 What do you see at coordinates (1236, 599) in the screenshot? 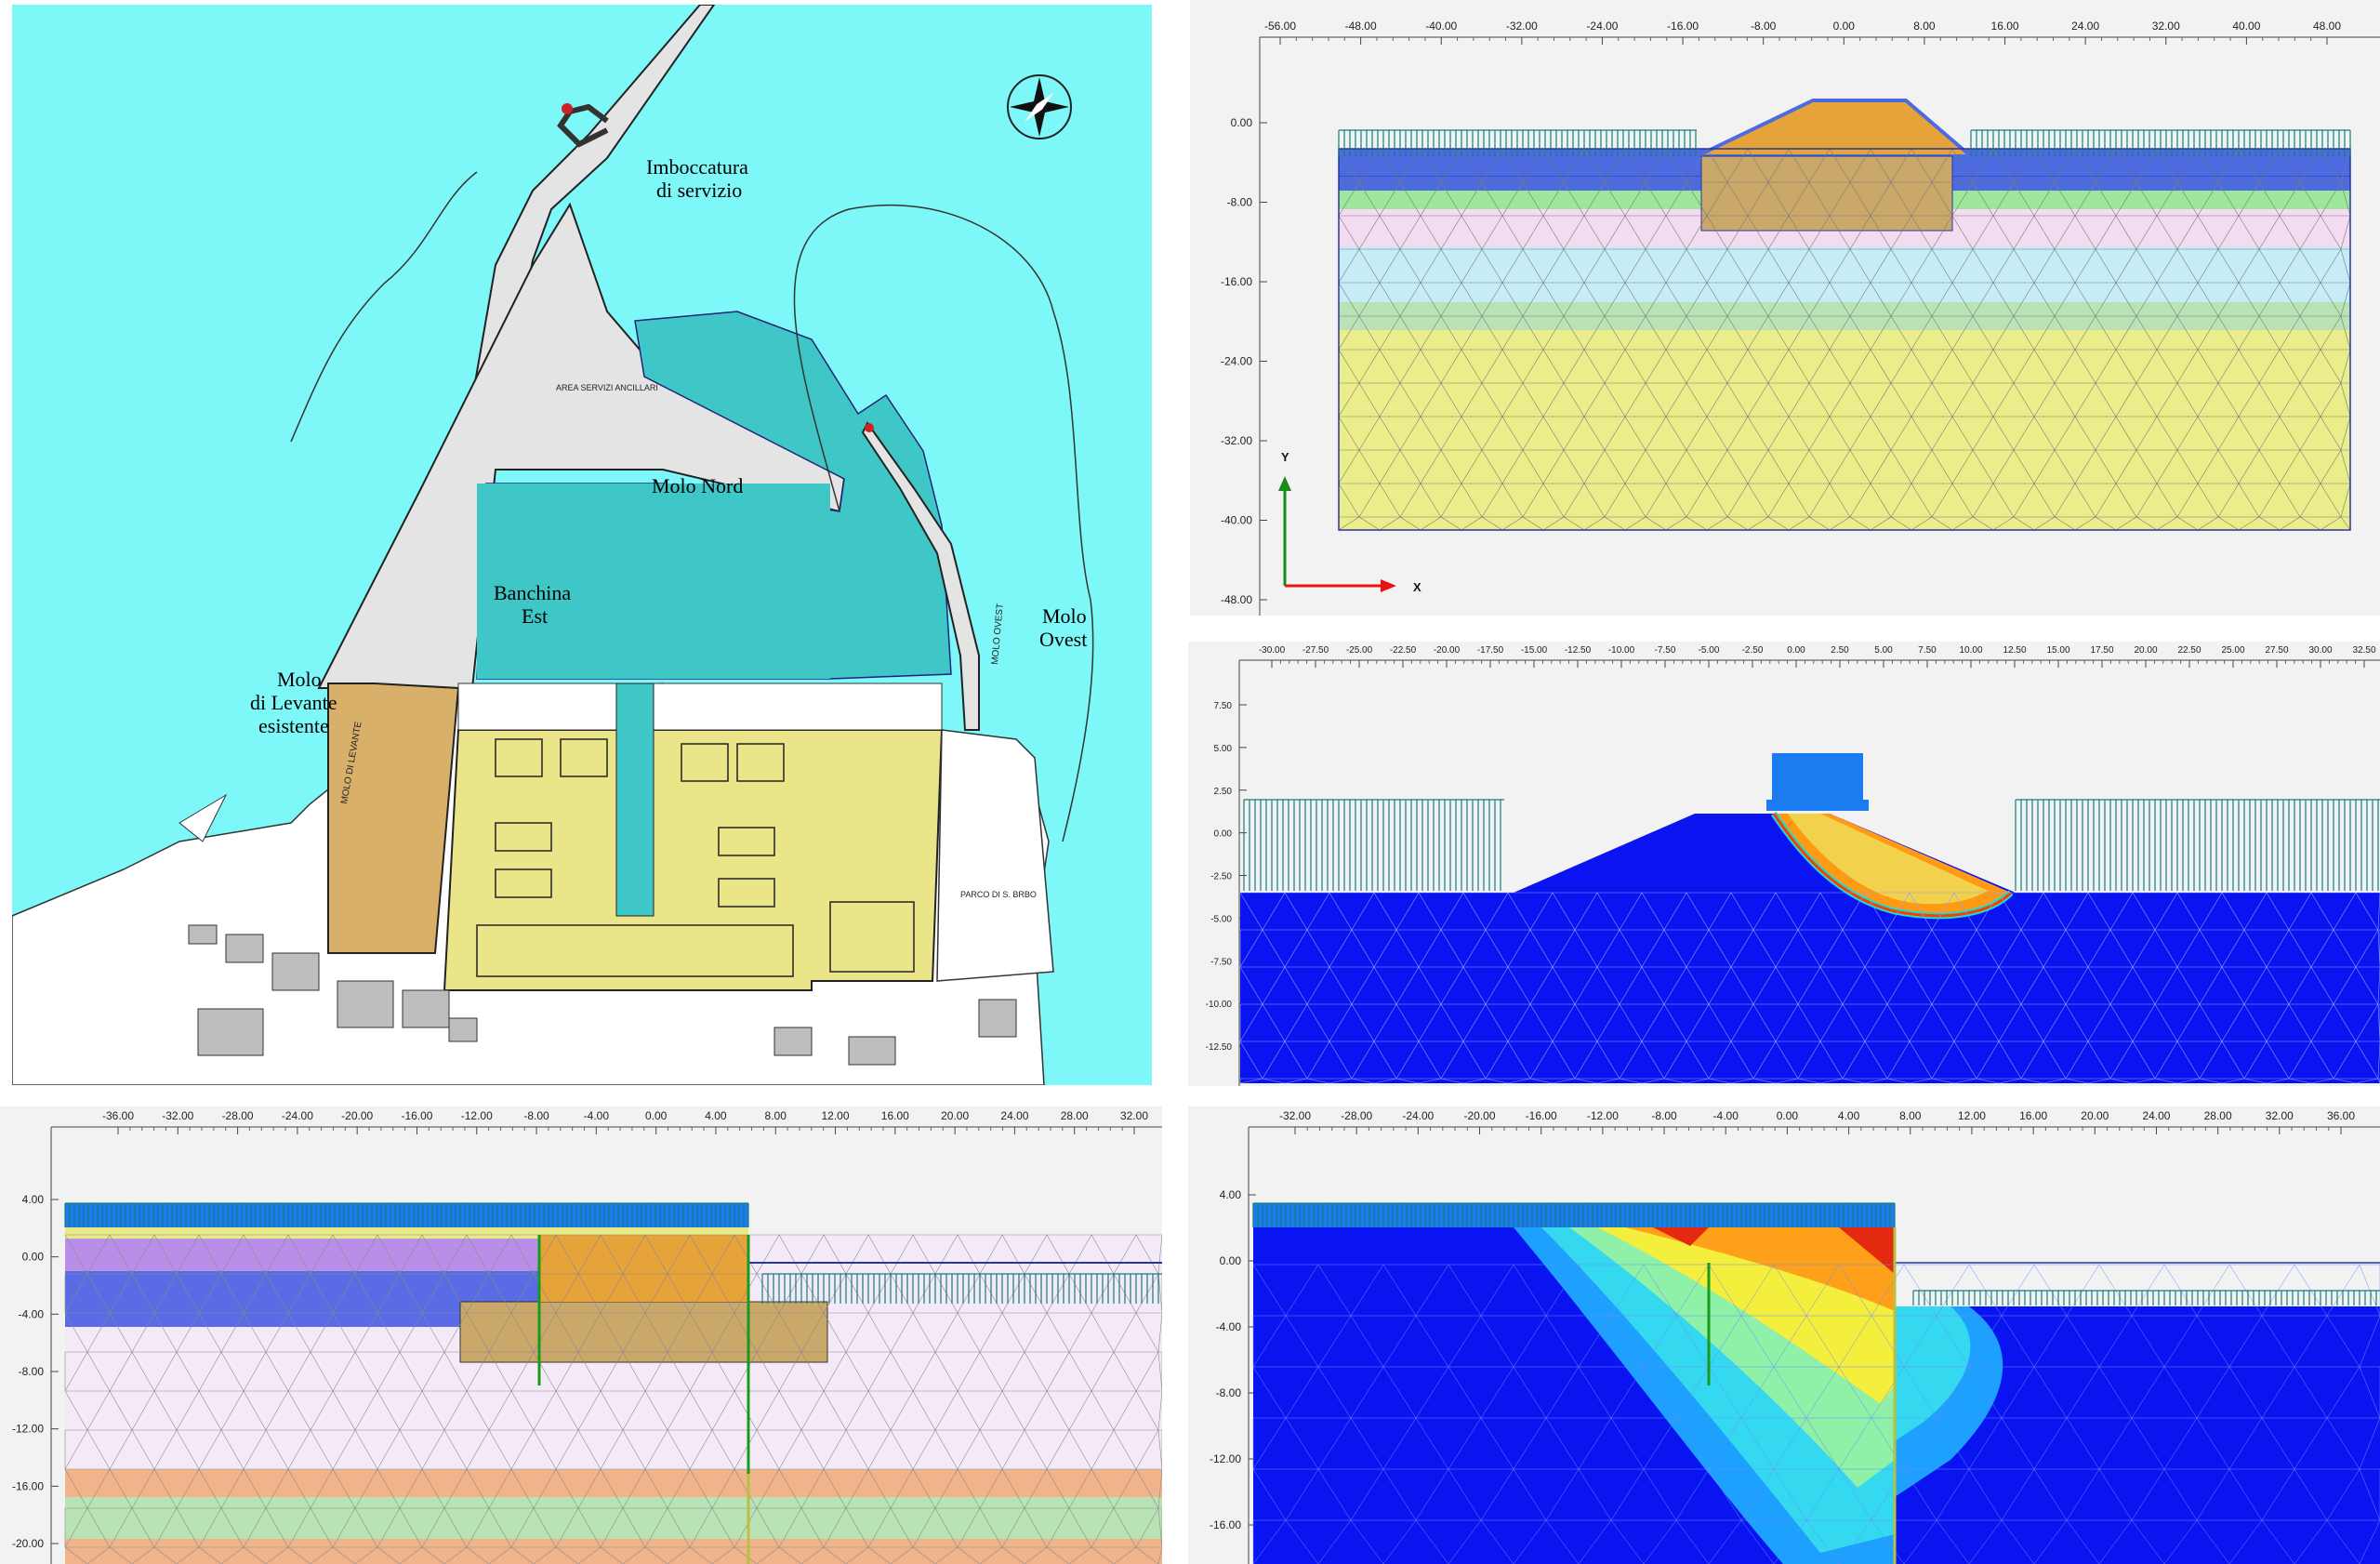
I see `y-tick-label: -48.00` at bounding box center [1236, 599].